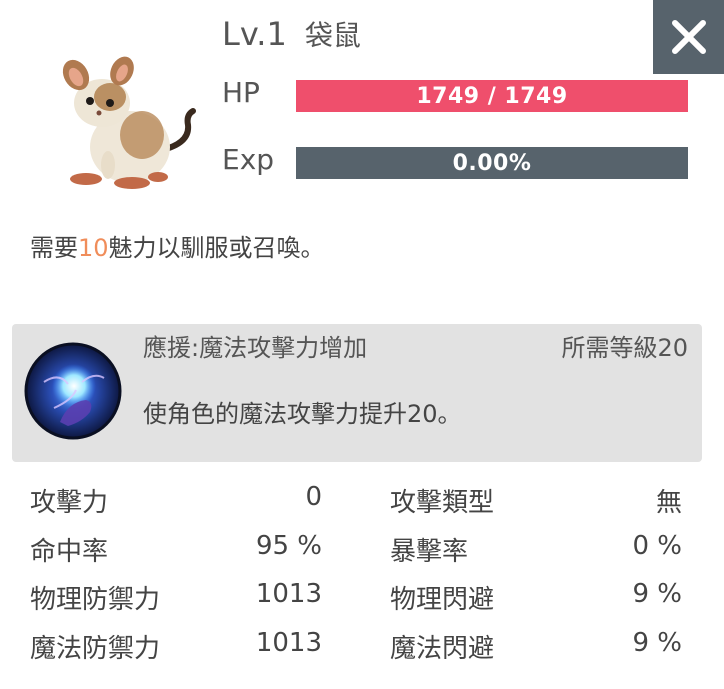 The width and height of the screenshot is (724, 689). Describe the element at coordinates (668, 503) in the screenshot. I see `stat-value: 無` at that location.